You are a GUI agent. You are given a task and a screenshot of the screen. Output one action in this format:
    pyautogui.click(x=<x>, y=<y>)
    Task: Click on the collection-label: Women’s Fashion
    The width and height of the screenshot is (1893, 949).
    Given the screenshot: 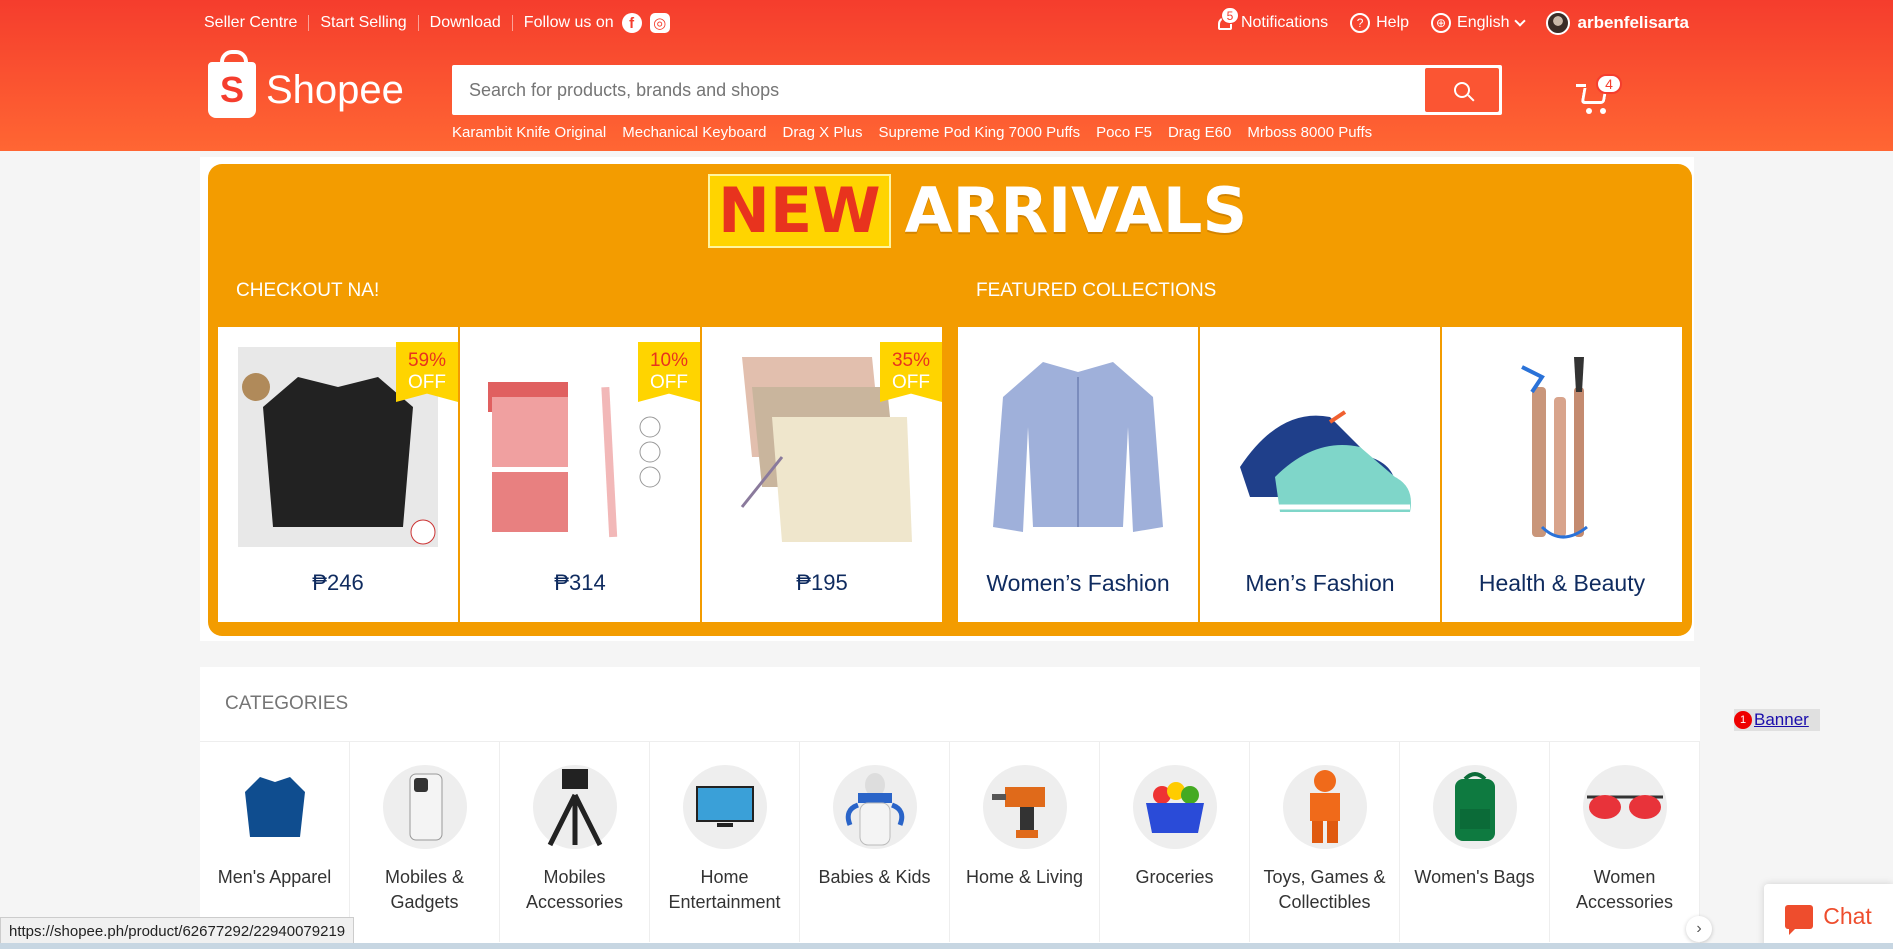 What is the action you would take?
    pyautogui.click(x=1078, y=583)
    